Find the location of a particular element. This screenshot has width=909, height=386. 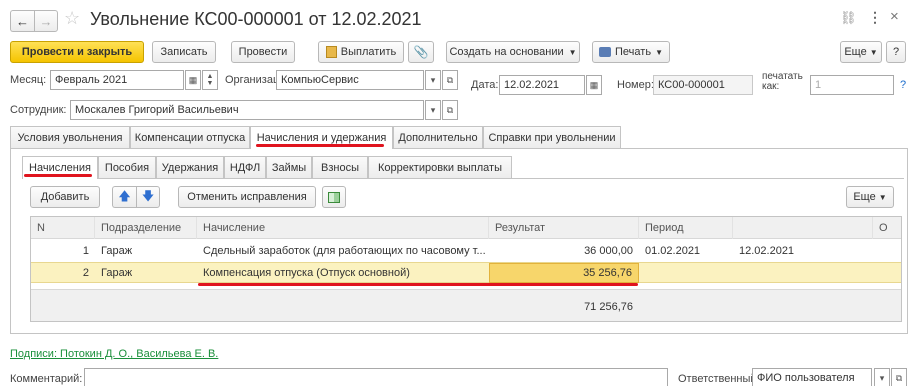

print-button: Печать ▼ is located at coordinates (631, 52).